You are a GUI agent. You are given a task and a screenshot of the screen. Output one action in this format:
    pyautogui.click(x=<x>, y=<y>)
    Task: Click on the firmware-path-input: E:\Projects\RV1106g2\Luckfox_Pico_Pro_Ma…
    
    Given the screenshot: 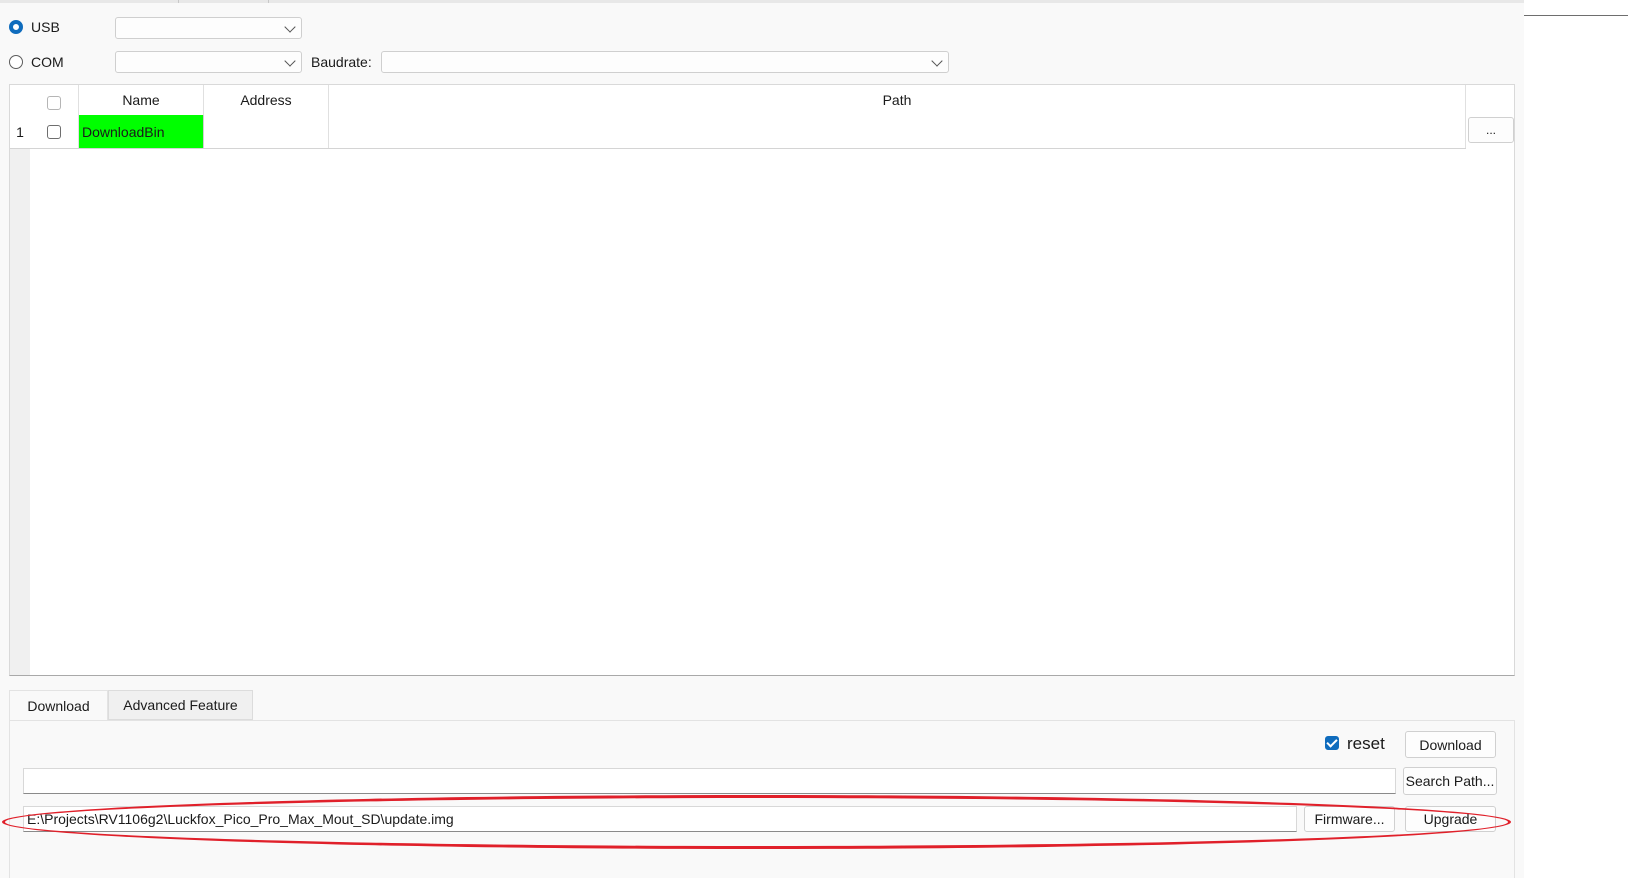 What is the action you would take?
    pyautogui.click(x=660, y=819)
    